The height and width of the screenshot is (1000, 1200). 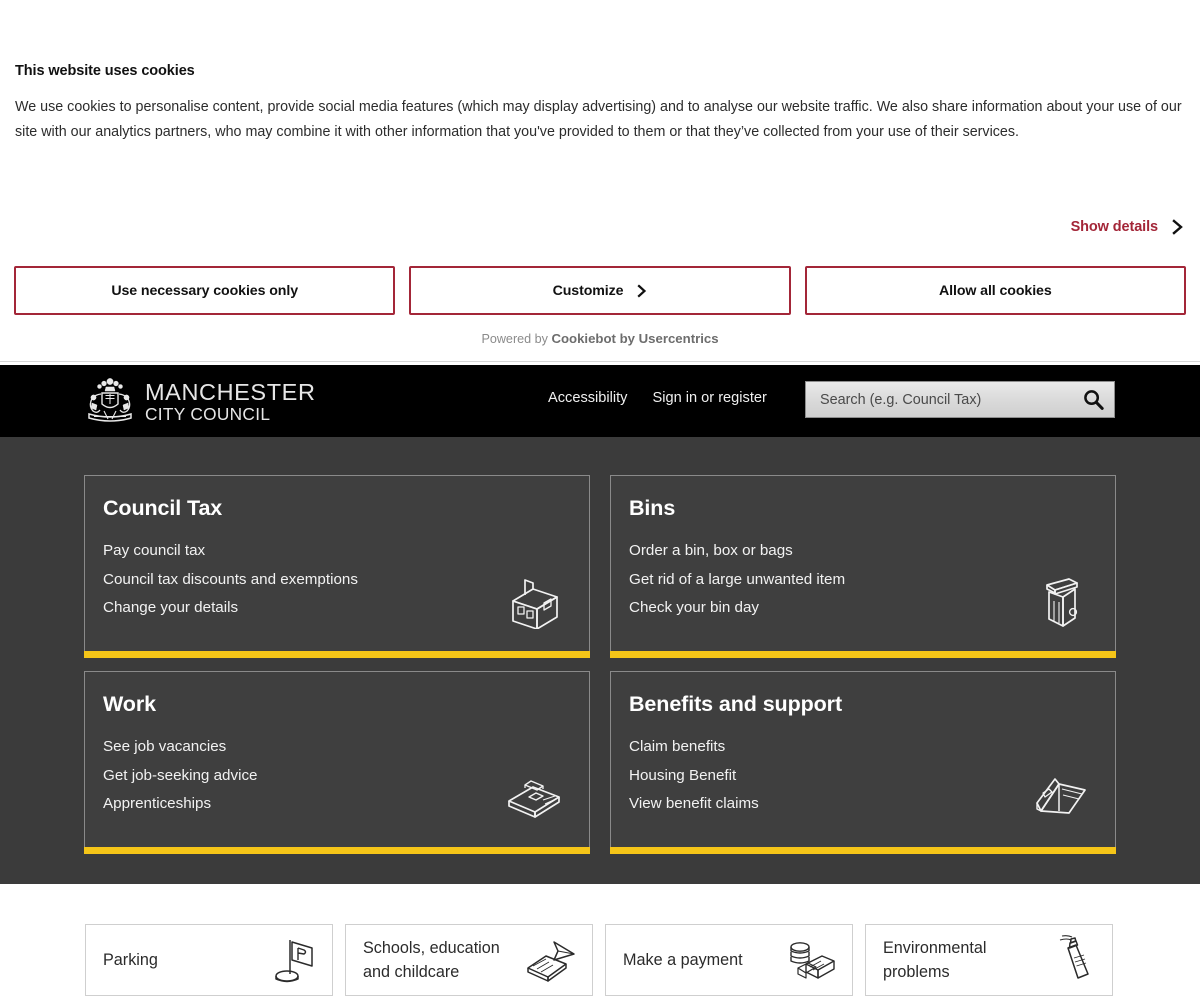 I want to click on card-link: Housing Benefit, so click(x=861, y=776).